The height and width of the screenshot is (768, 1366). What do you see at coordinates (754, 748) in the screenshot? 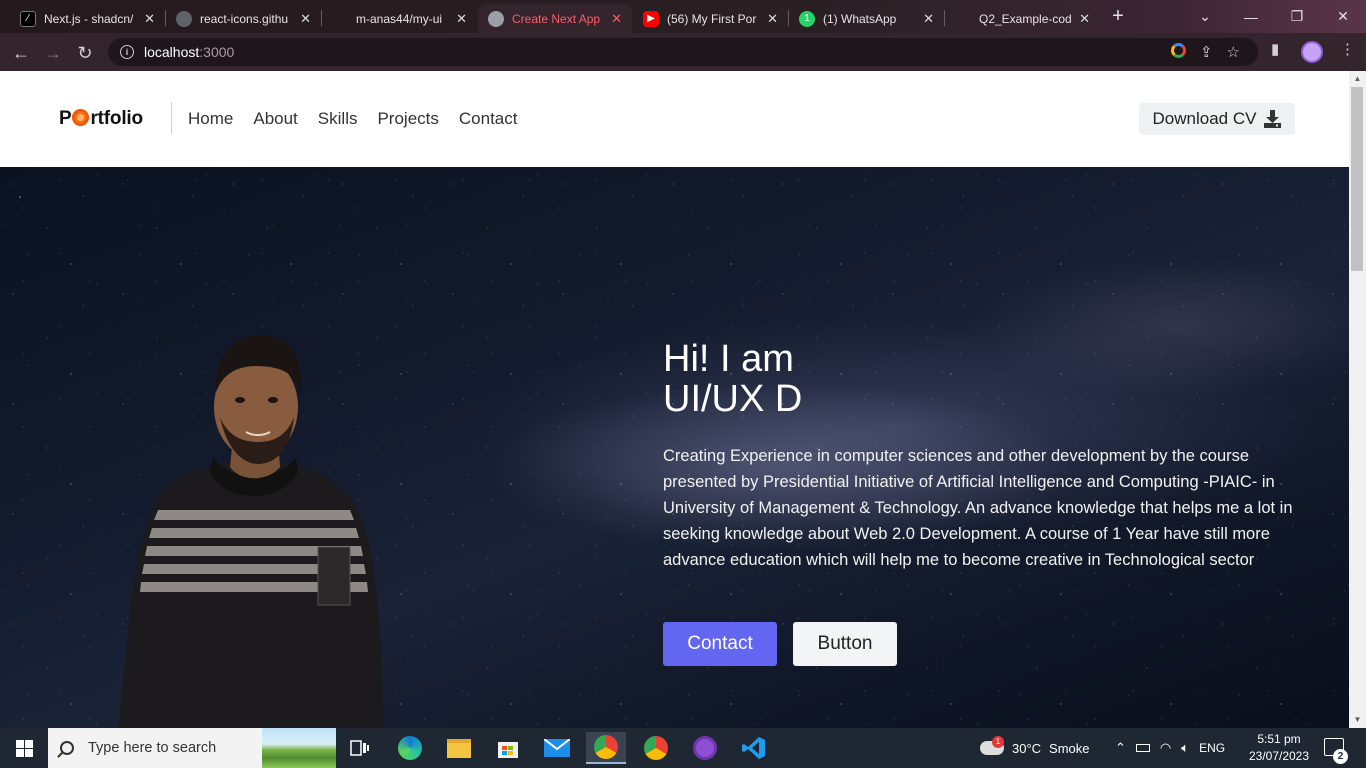
I see `vscode-icon` at bounding box center [754, 748].